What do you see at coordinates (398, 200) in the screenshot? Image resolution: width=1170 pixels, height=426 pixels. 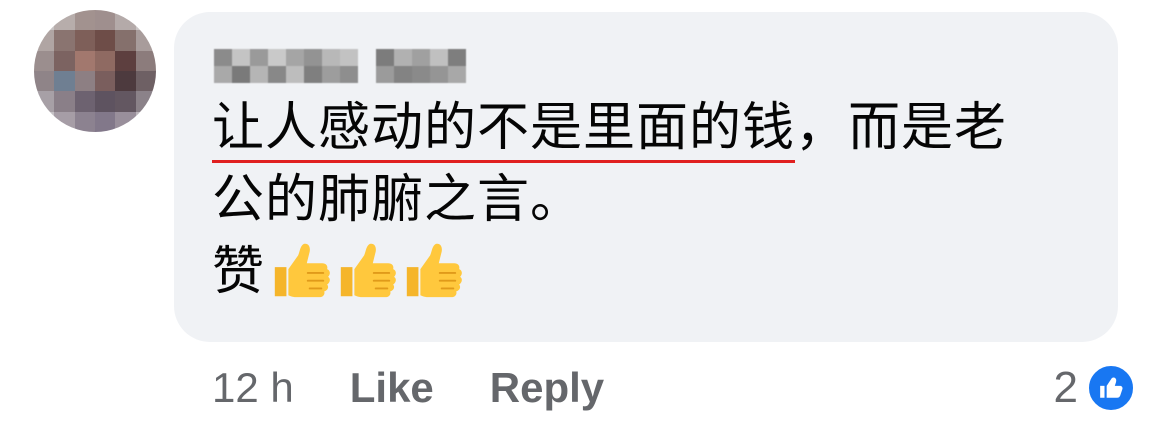 I see `comment-line2: 公的肺腑之言。` at bounding box center [398, 200].